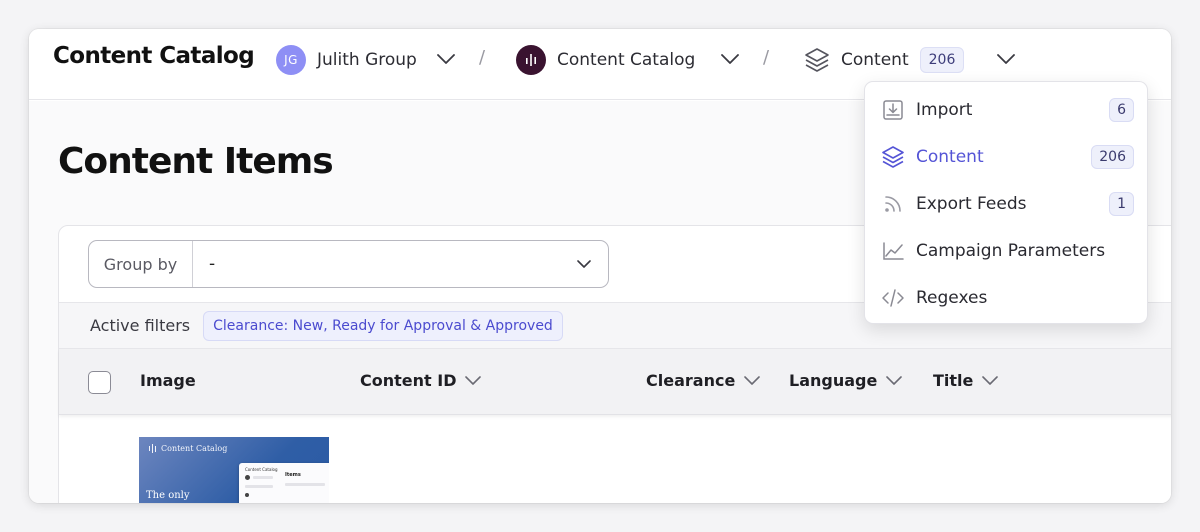 The height and width of the screenshot is (532, 1200). What do you see at coordinates (944, 110) in the screenshot?
I see `menu-item-label: Import` at bounding box center [944, 110].